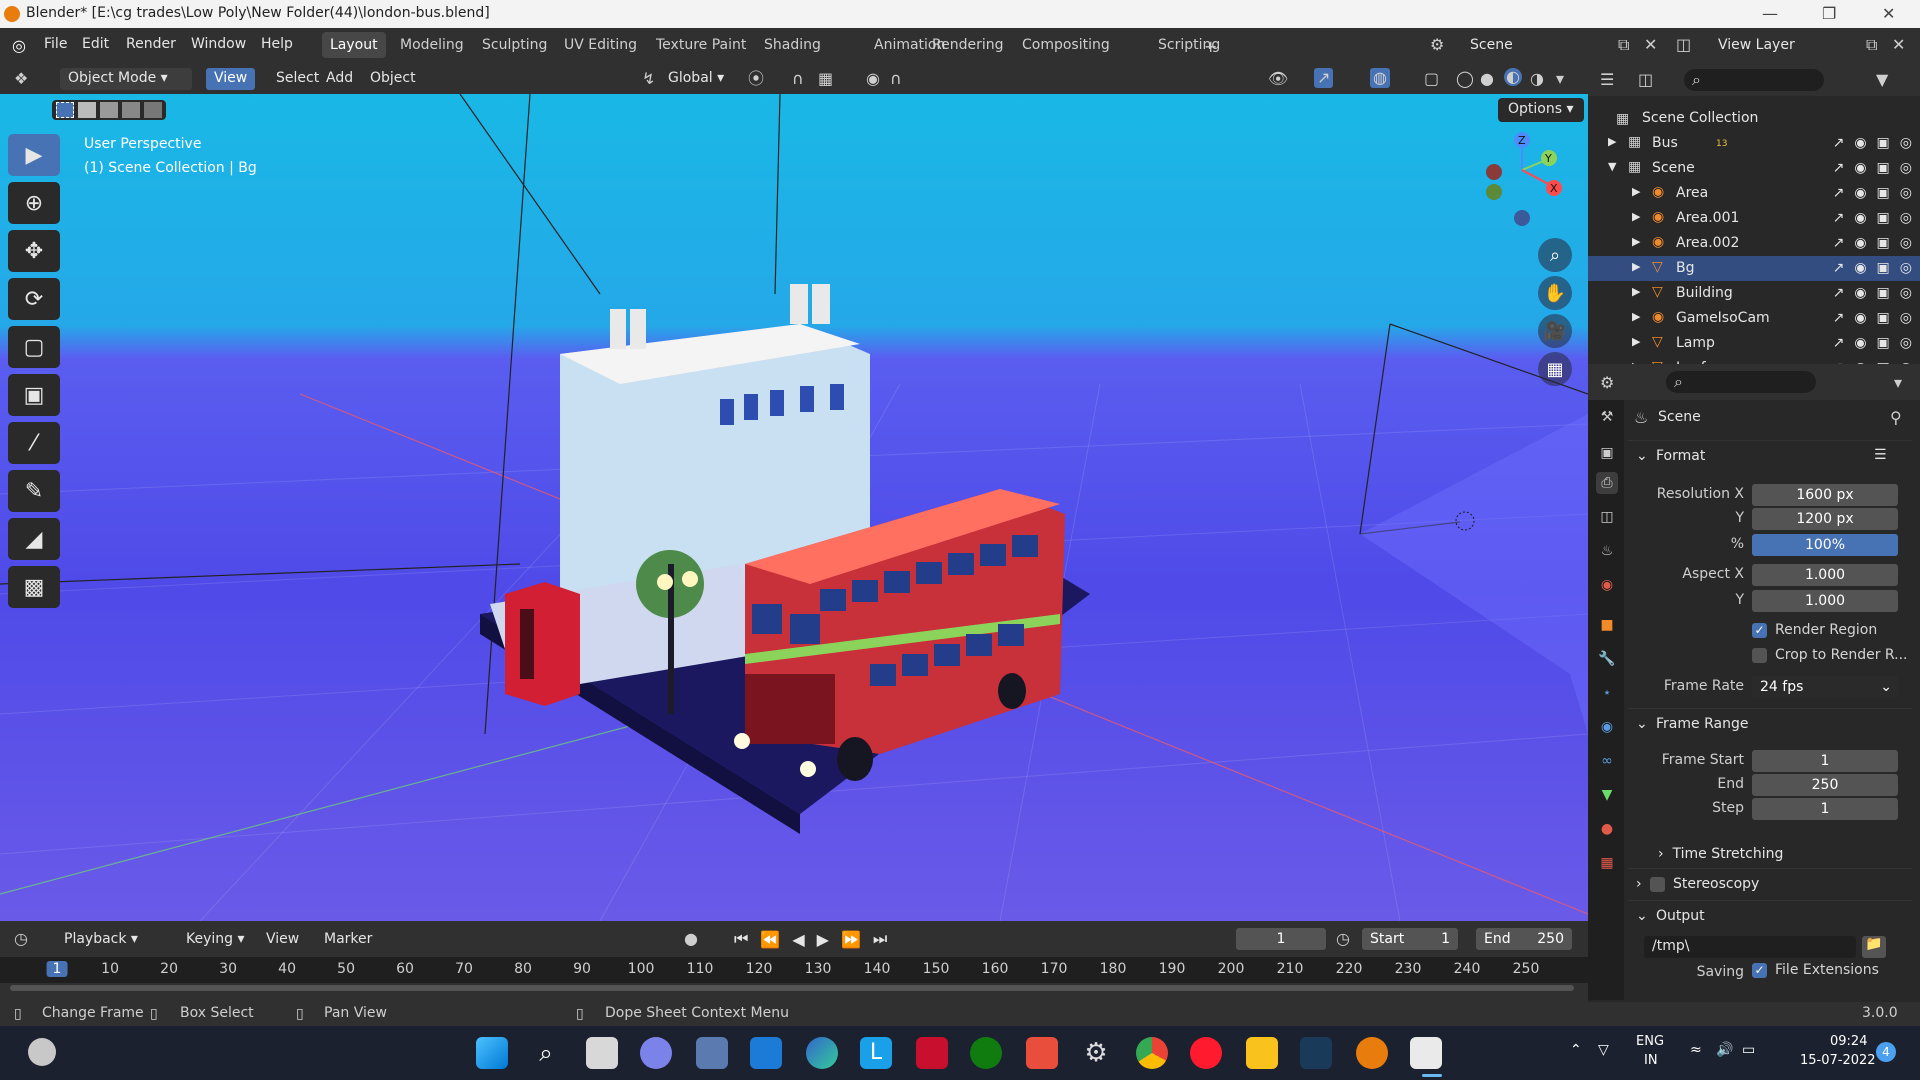 Image resolution: width=1920 pixels, height=1080 pixels. Describe the element at coordinates (1607, 625) in the screenshot. I see `object-tab-icon: ■` at that location.